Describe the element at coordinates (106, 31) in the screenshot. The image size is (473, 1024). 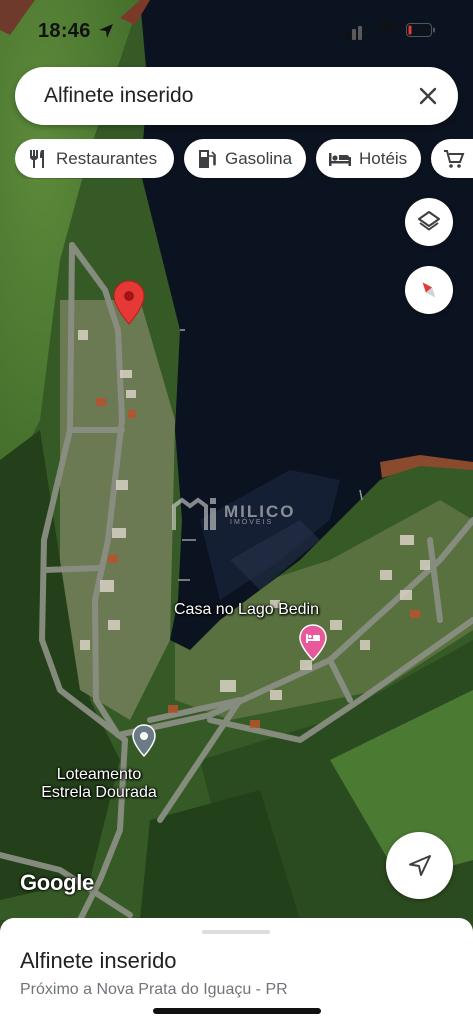
I see `location-arrow-icon` at that location.